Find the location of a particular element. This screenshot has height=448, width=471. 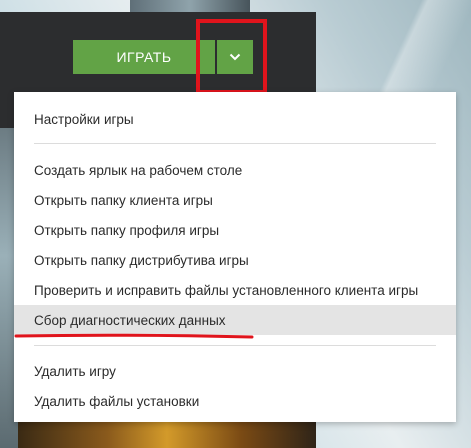

game-artwork-bottom is located at coordinates (167, 434).